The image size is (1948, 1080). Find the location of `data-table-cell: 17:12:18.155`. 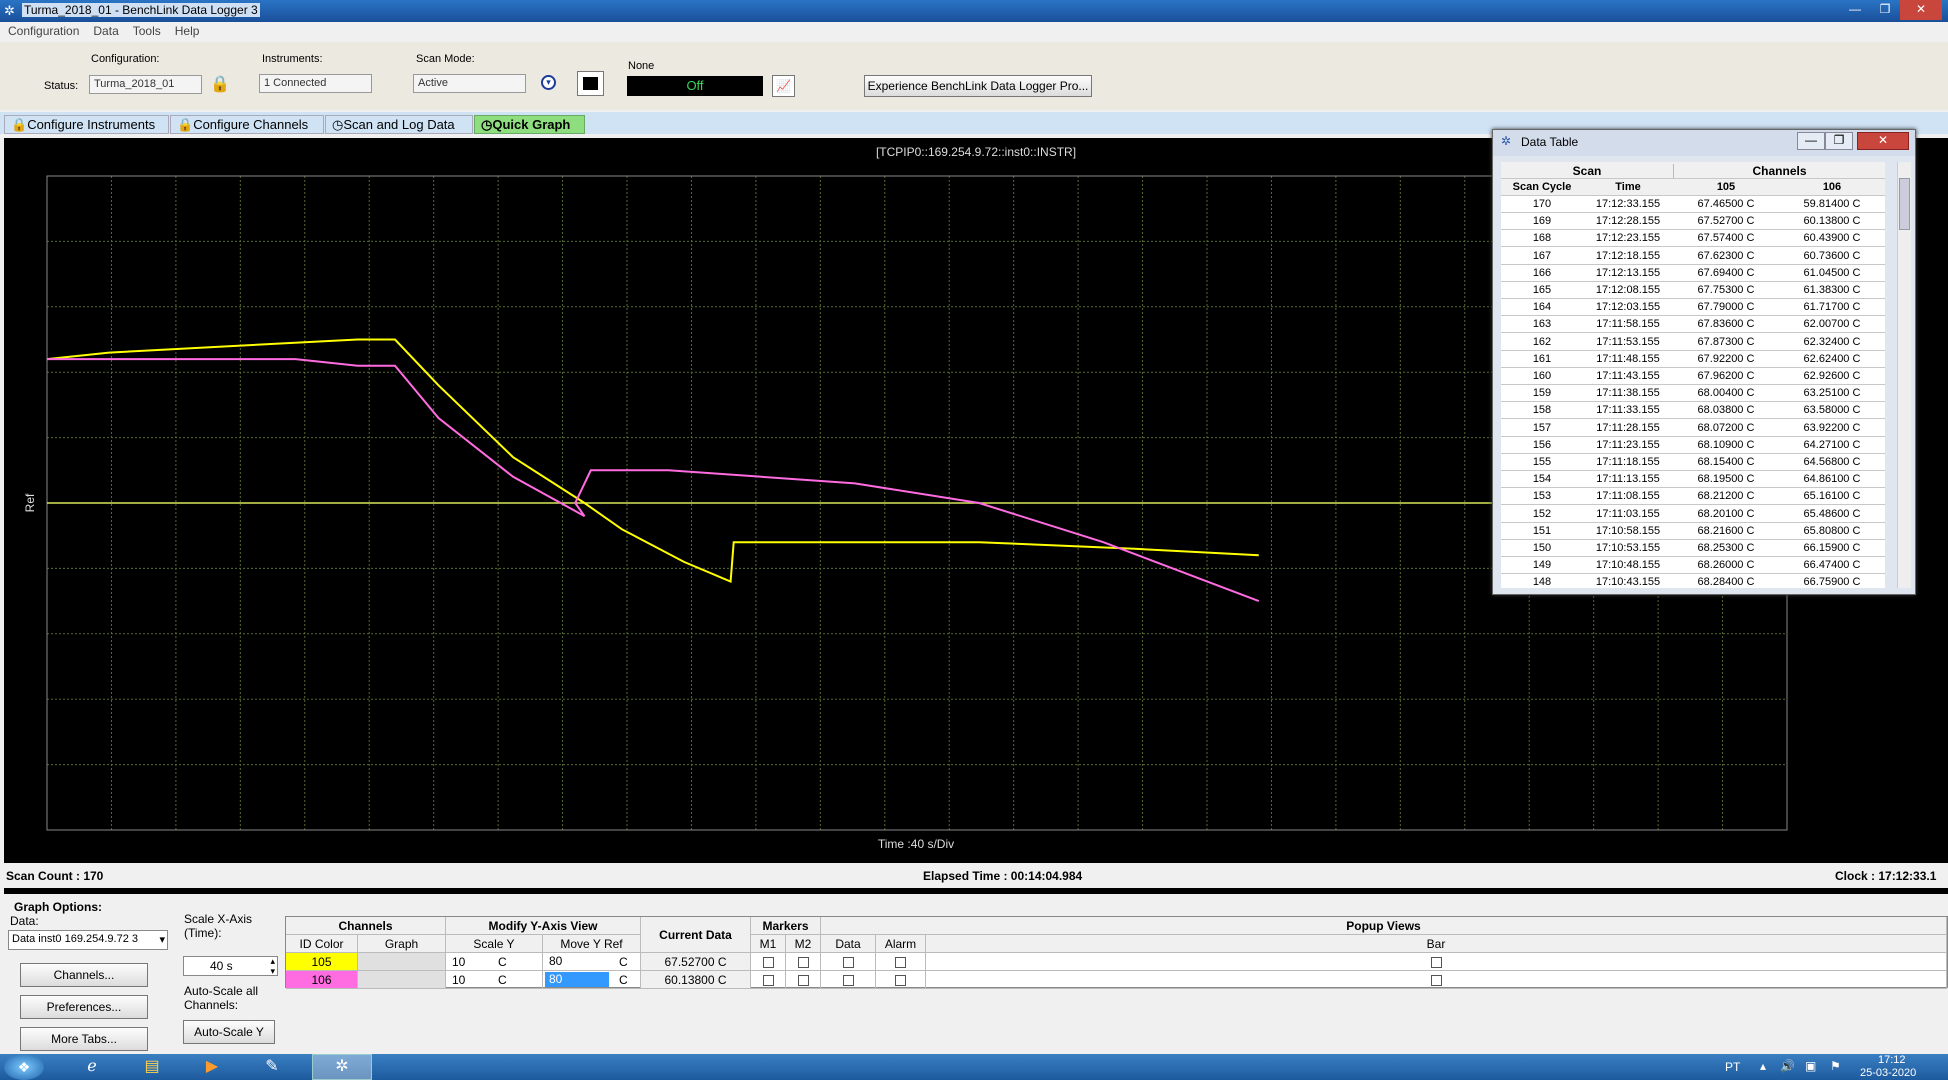

data-table-cell: 17:12:18.155 is located at coordinates (1628, 255).